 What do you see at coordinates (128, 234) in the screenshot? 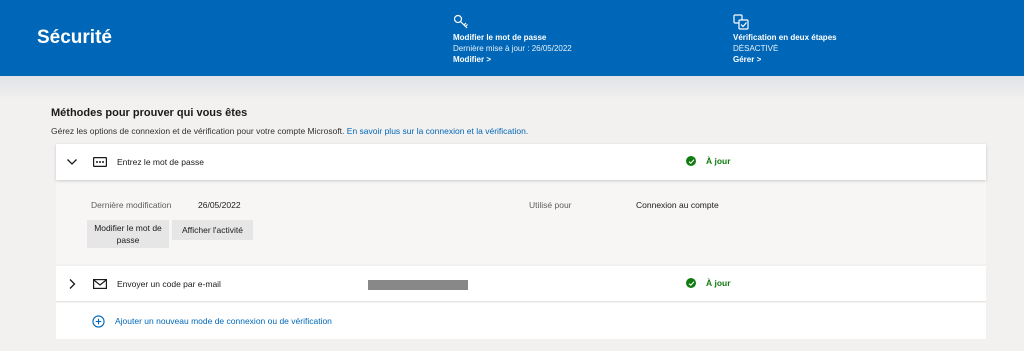
I see `change-password-button: Modifier le mot de passe` at bounding box center [128, 234].